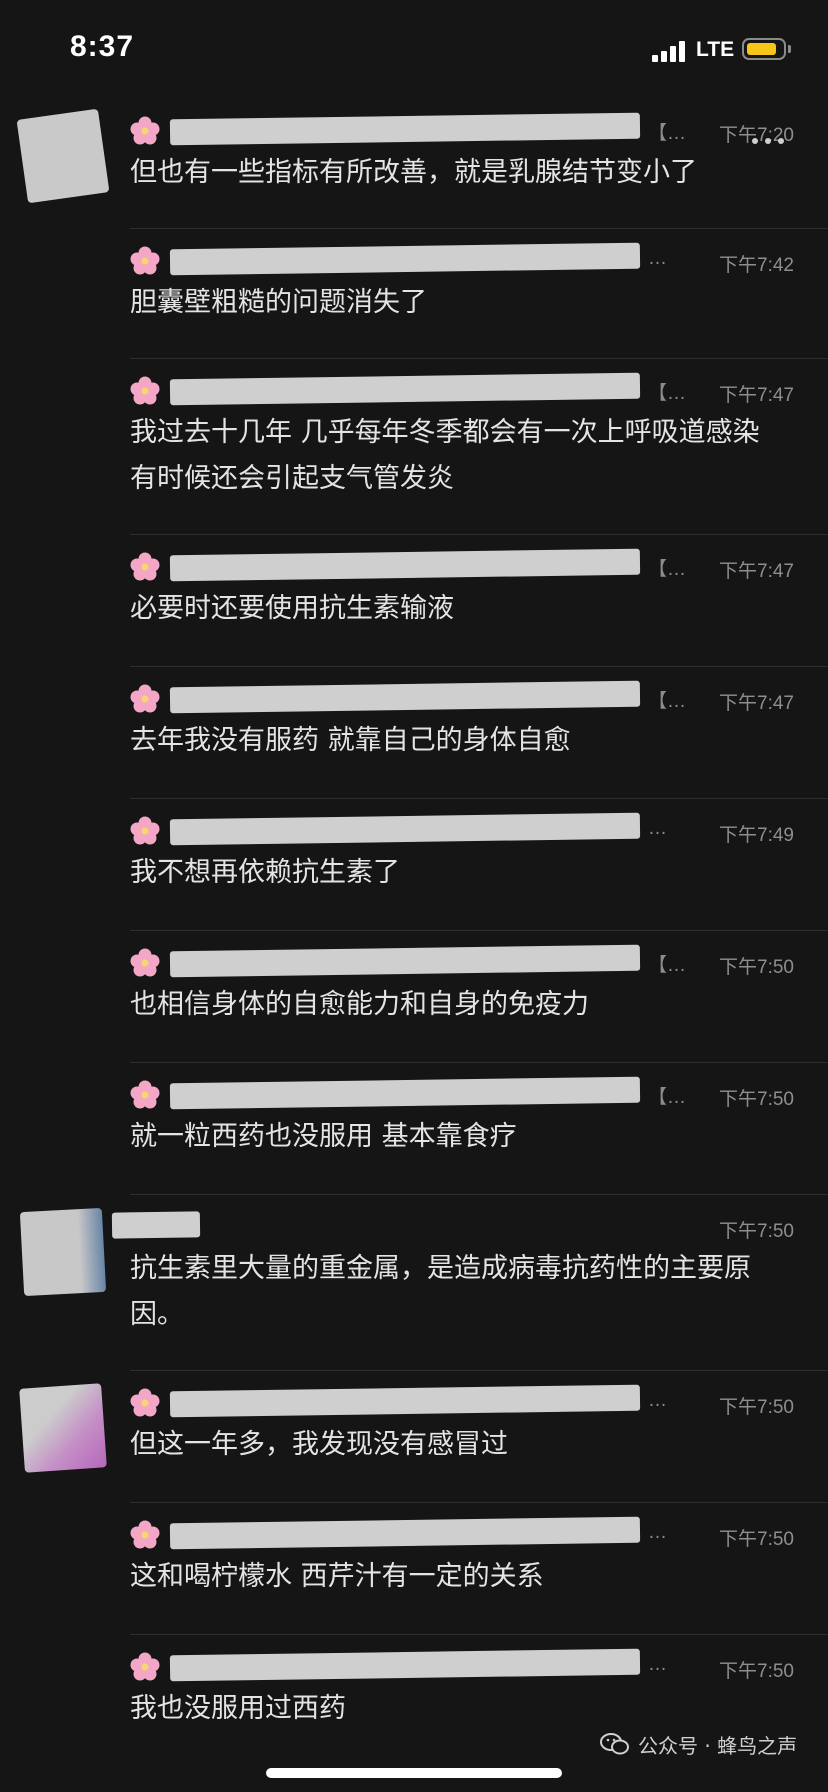  What do you see at coordinates (670, 51) in the screenshot?
I see `cellular-signal-icon` at bounding box center [670, 51].